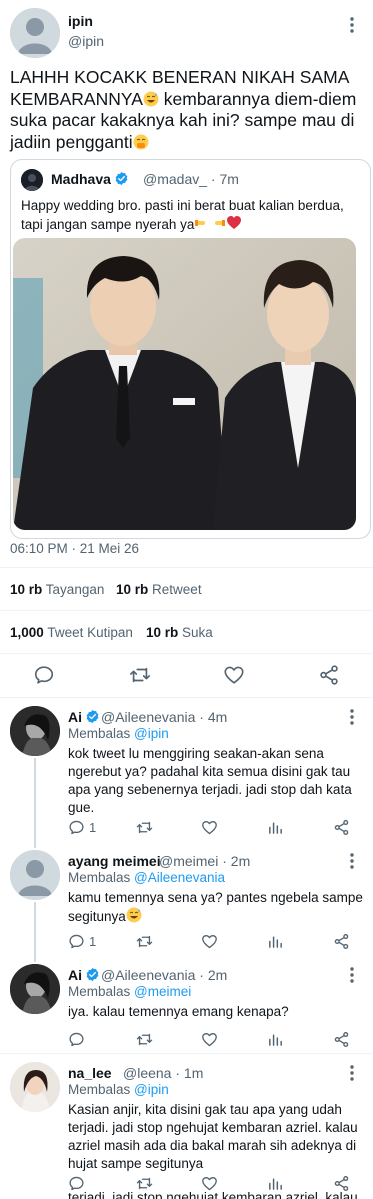 The width and height of the screenshot is (373, 1199). What do you see at coordinates (32, 180) in the screenshot?
I see `quoted-author-avatar` at bounding box center [32, 180].